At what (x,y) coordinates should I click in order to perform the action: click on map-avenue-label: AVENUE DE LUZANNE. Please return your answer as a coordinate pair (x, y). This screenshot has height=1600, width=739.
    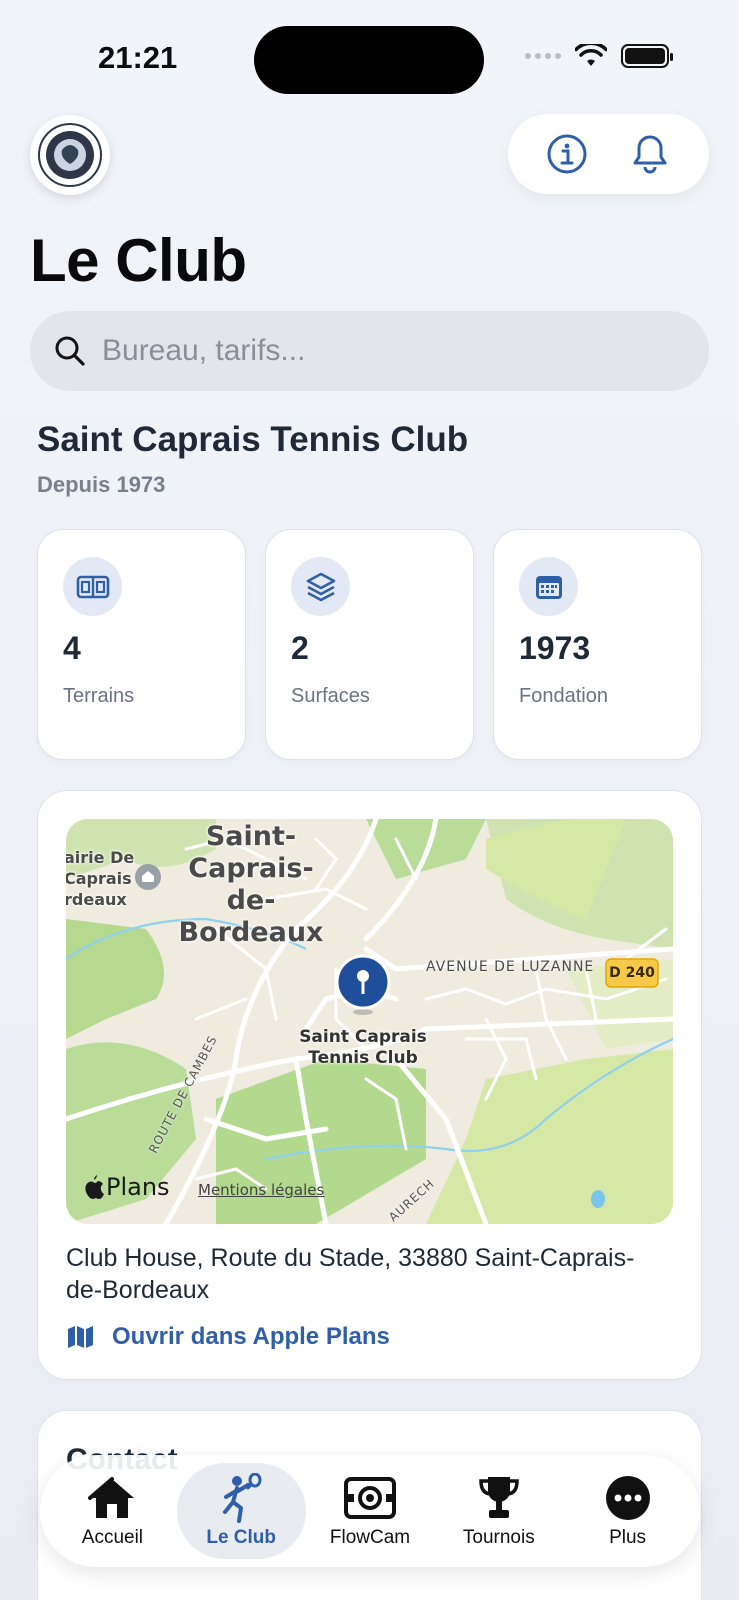
    Looking at the image, I should click on (510, 967).